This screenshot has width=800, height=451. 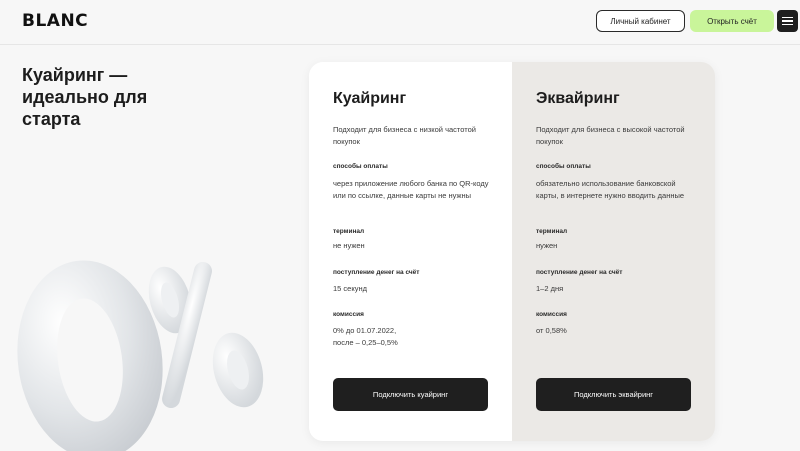 What do you see at coordinates (55, 21) in the screenshot?
I see `brand-logo: BLANC` at bounding box center [55, 21].